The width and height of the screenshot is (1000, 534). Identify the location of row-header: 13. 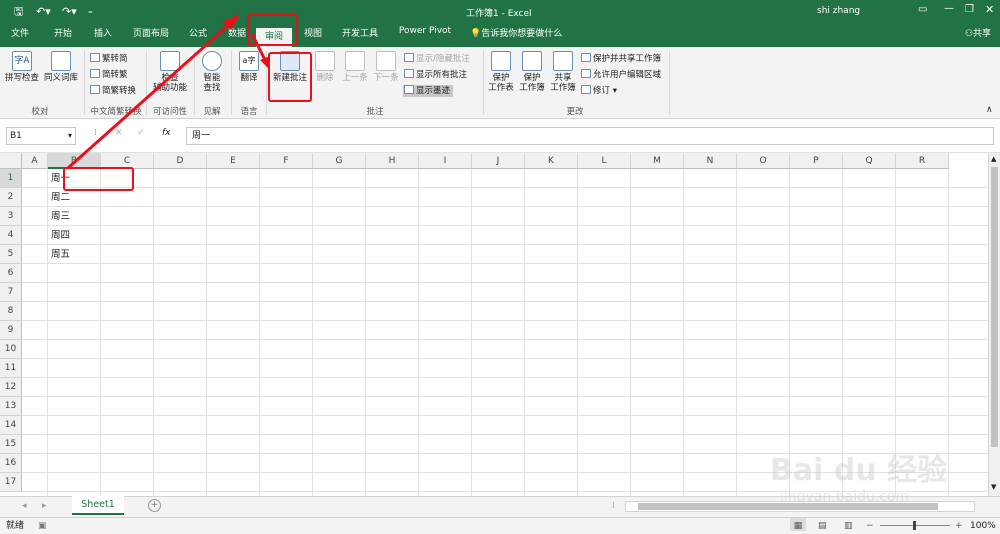
(11, 406).